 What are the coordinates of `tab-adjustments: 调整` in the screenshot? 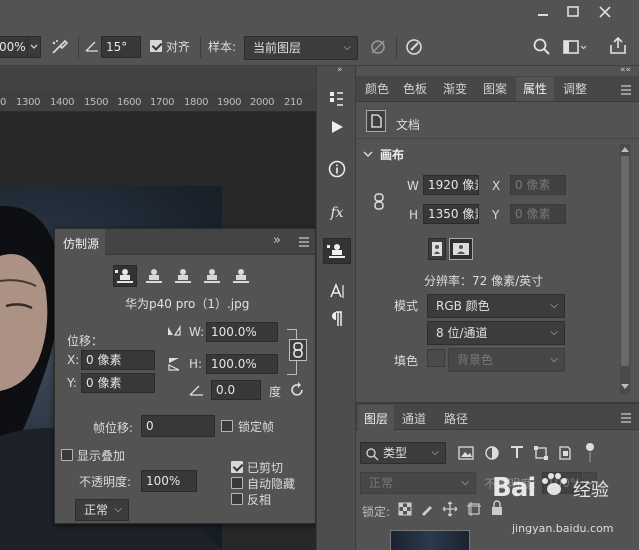 It's located at (575, 89).